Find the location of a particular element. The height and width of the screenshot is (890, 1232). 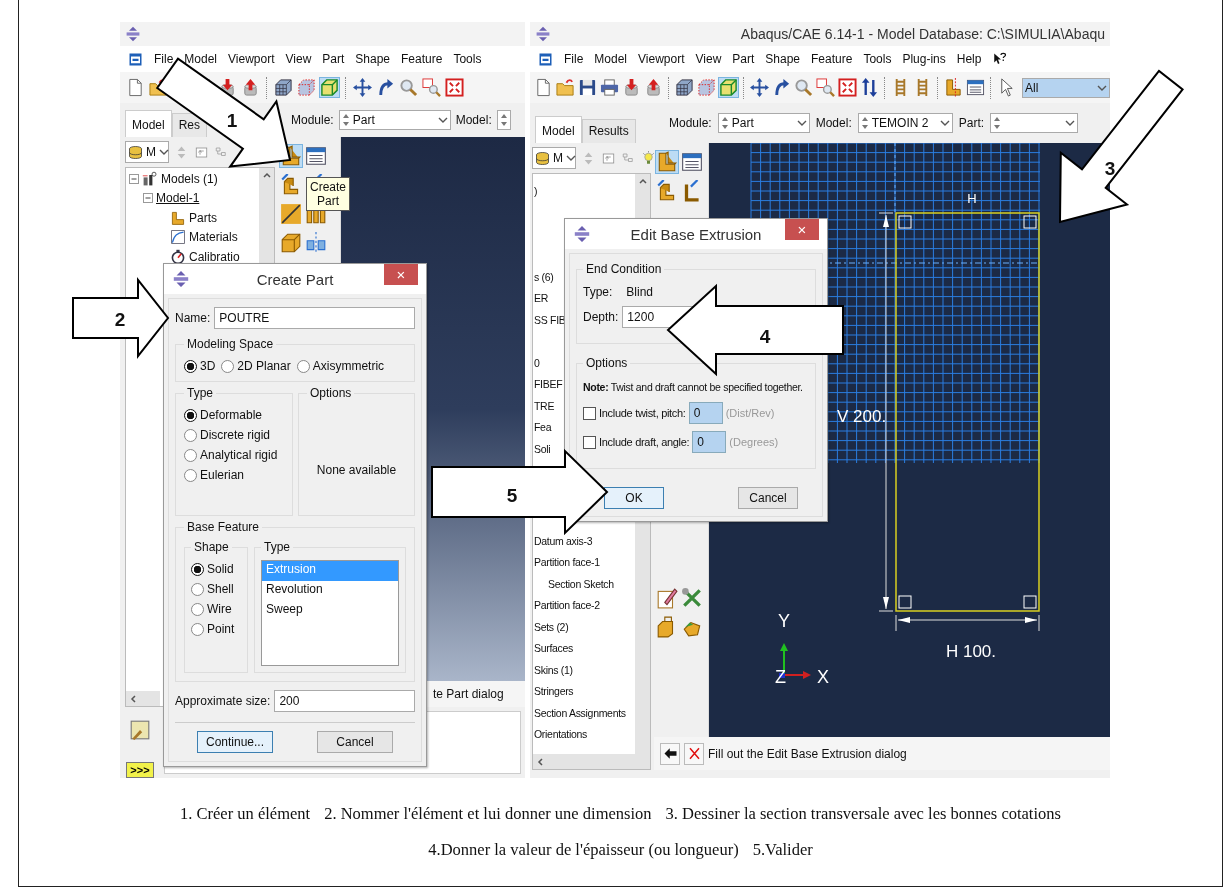

axis-label: X is located at coordinates (823, 677).